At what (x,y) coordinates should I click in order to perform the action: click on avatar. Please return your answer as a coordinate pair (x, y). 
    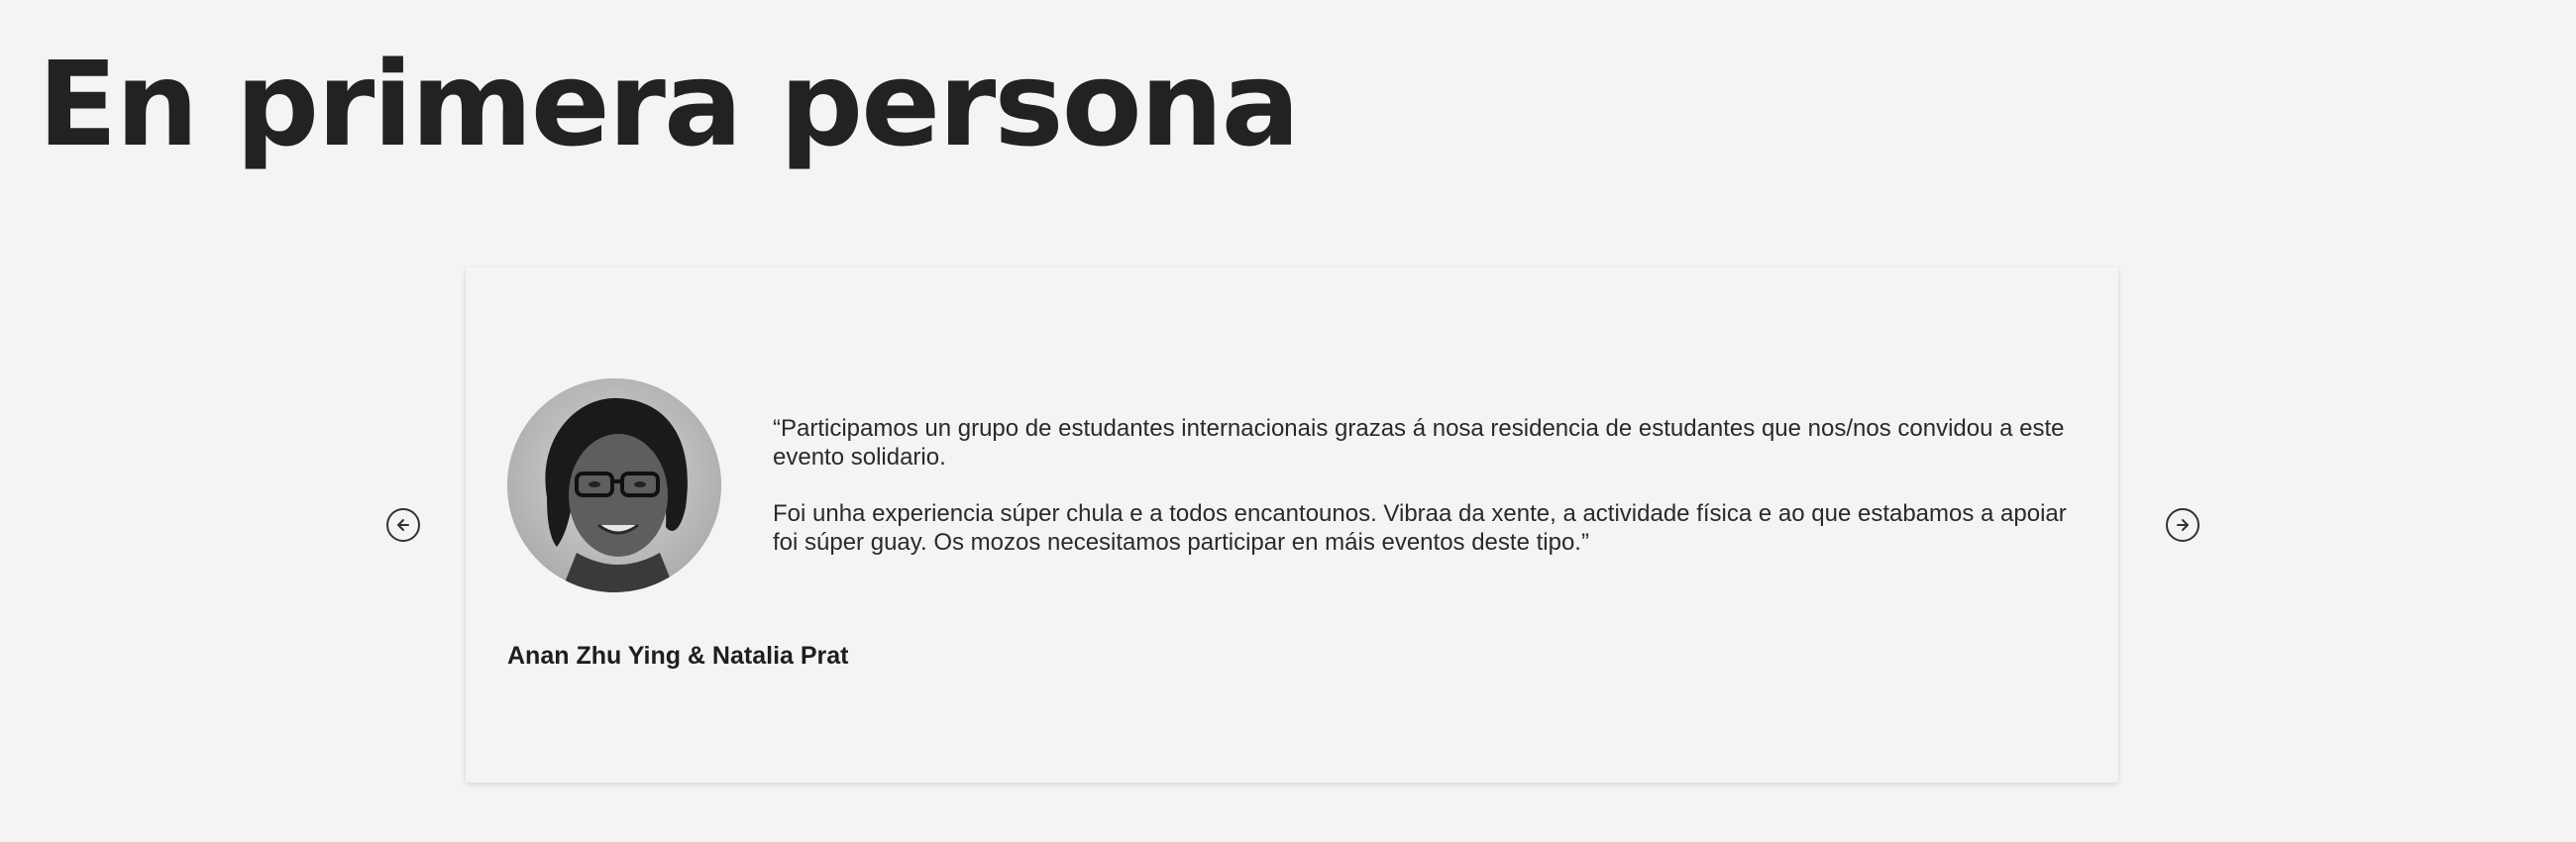
    Looking at the image, I should click on (614, 485).